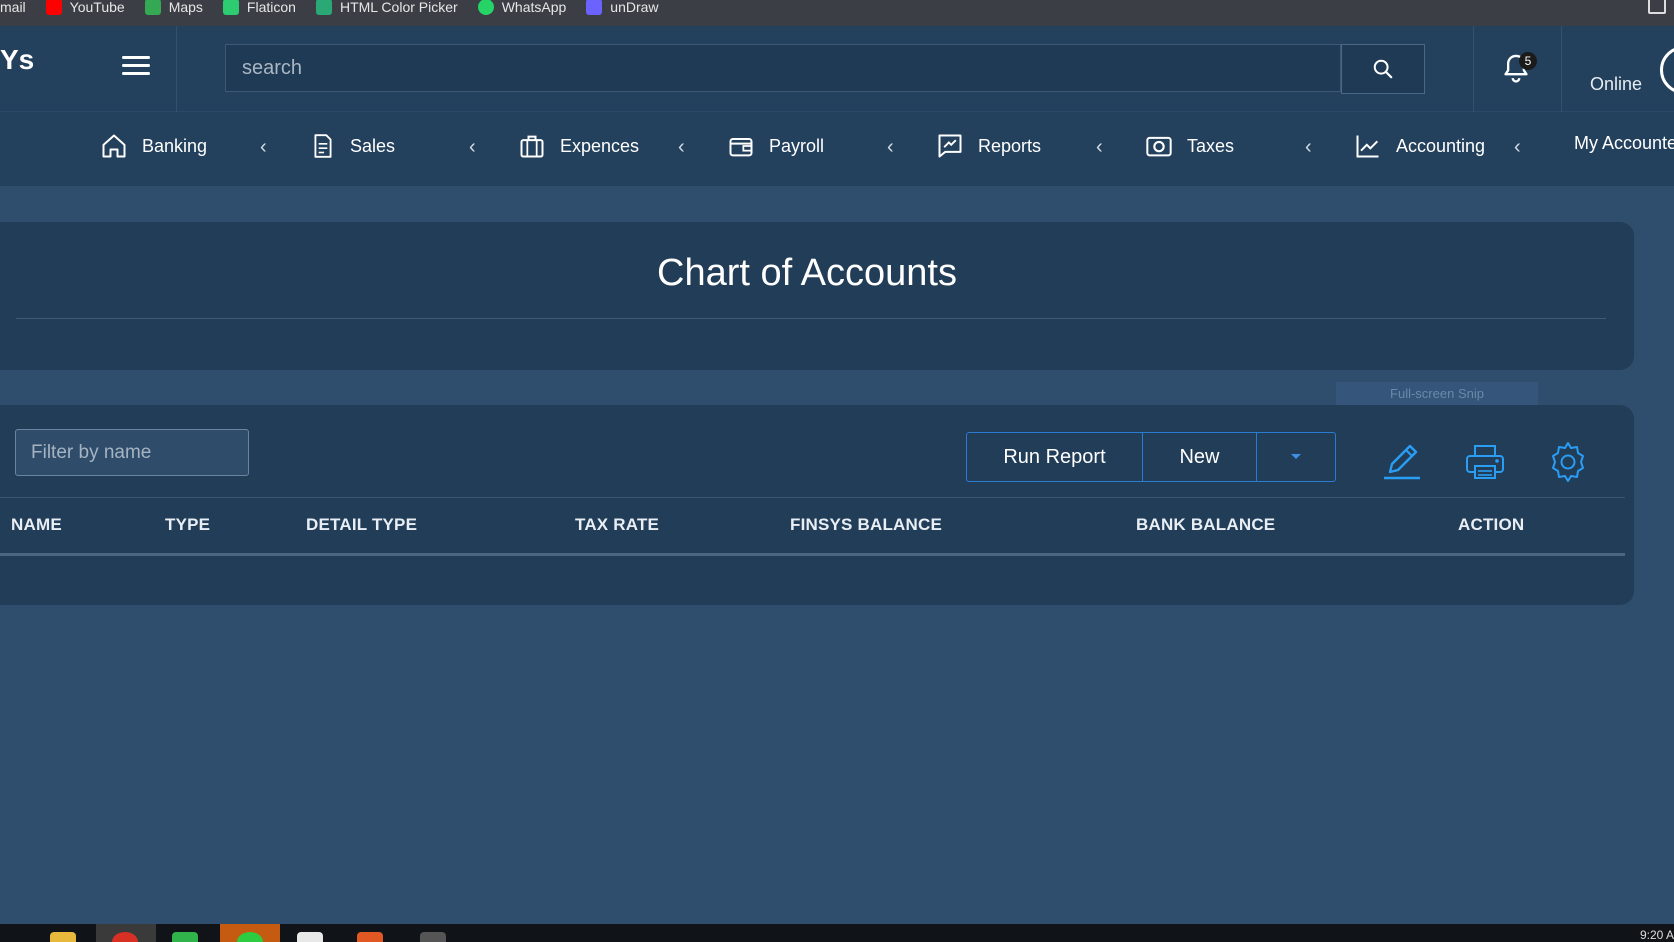 Image resolution: width=1674 pixels, height=942 pixels. Describe the element at coordinates (125, 937) in the screenshot. I see `chrome-icon` at that location.